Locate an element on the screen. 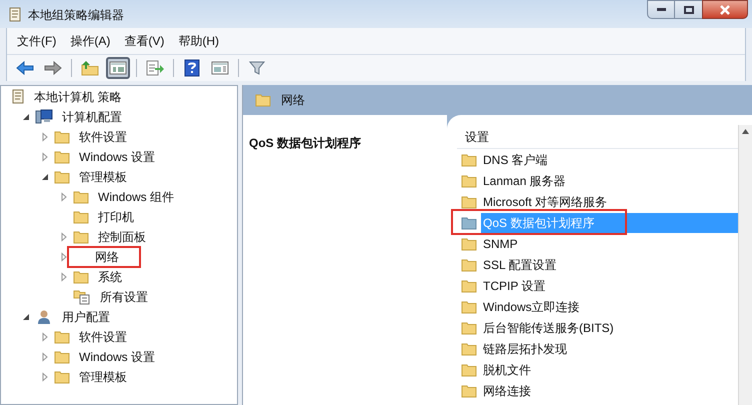 The image size is (752, 405). close-icon is located at coordinates (725, 9).